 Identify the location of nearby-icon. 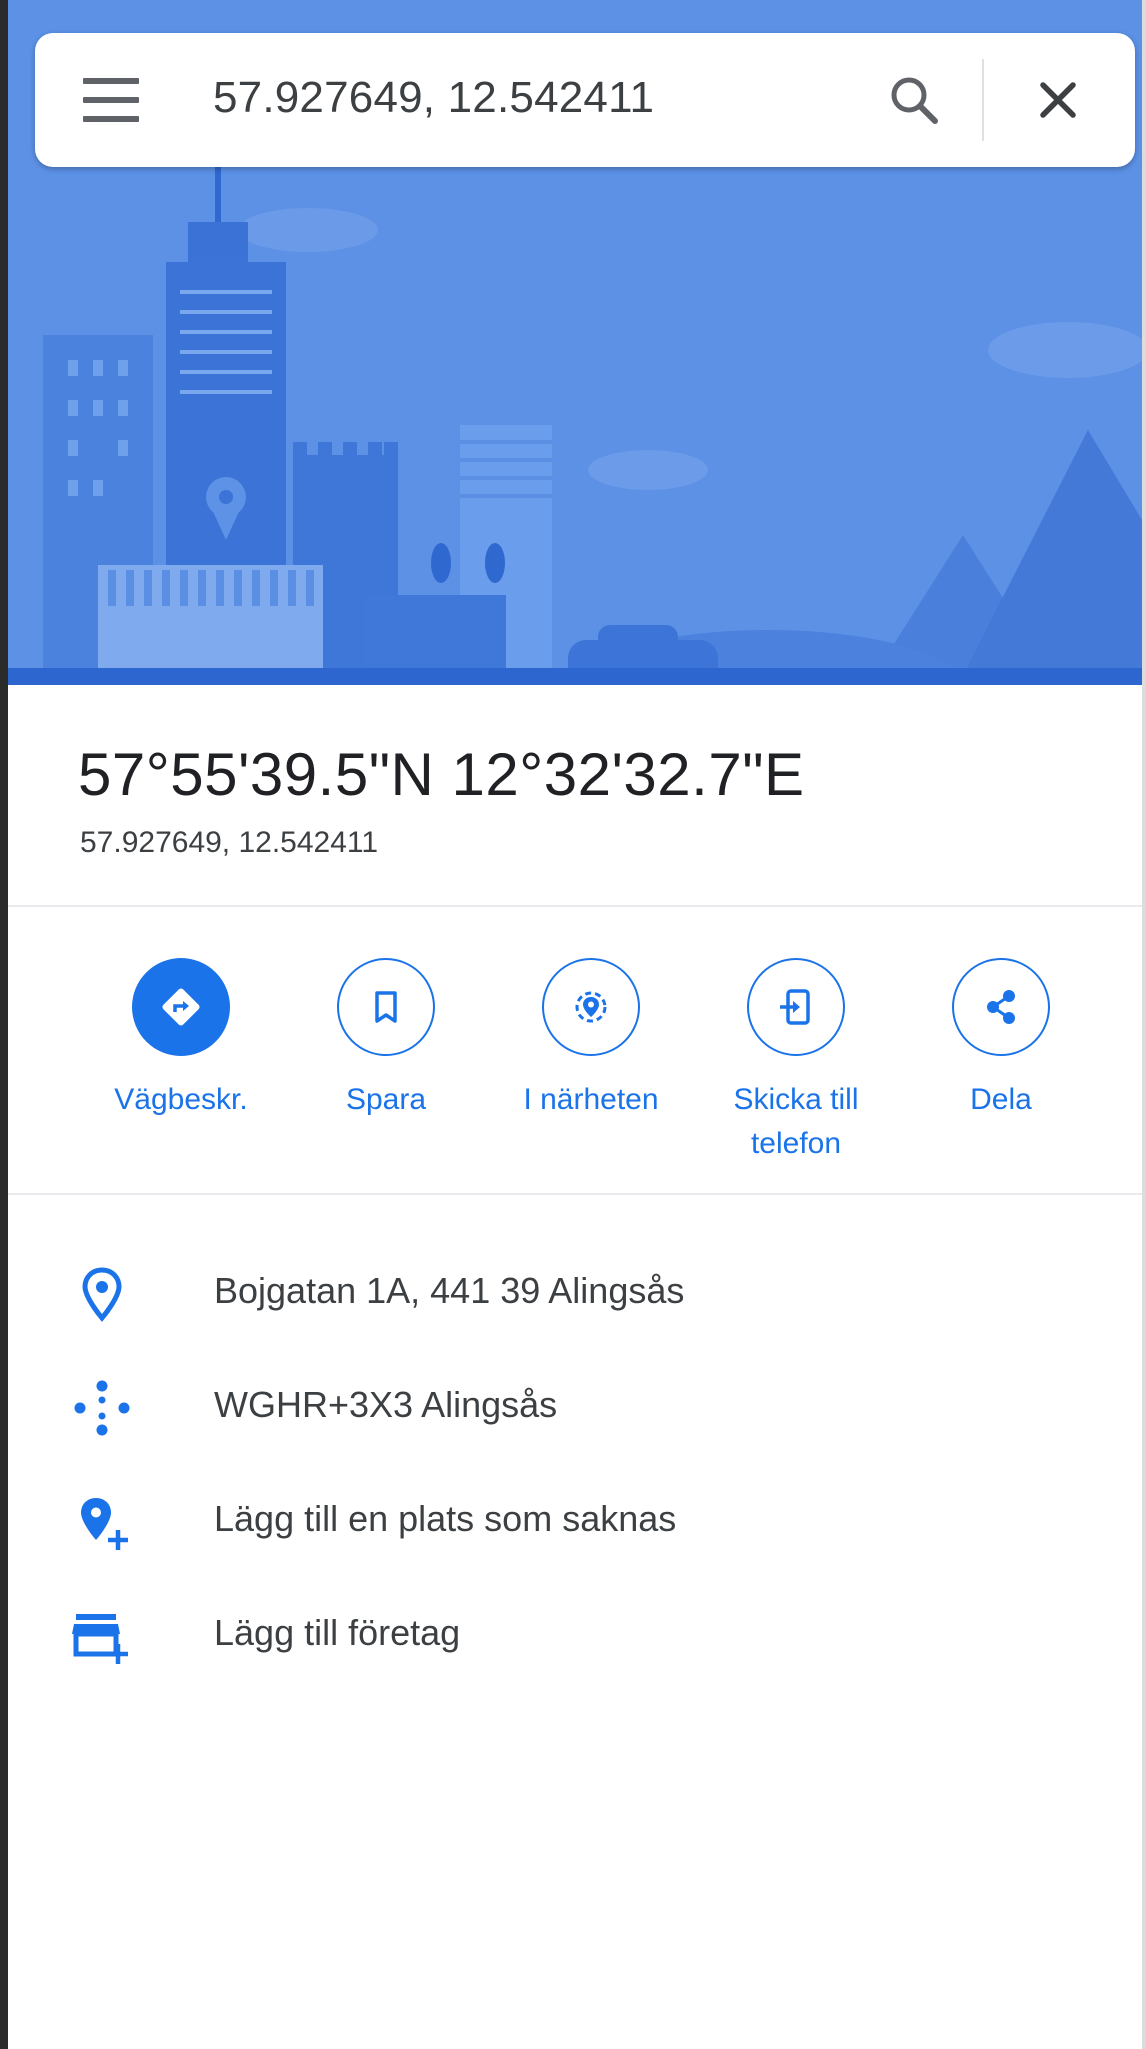
(591, 1007).